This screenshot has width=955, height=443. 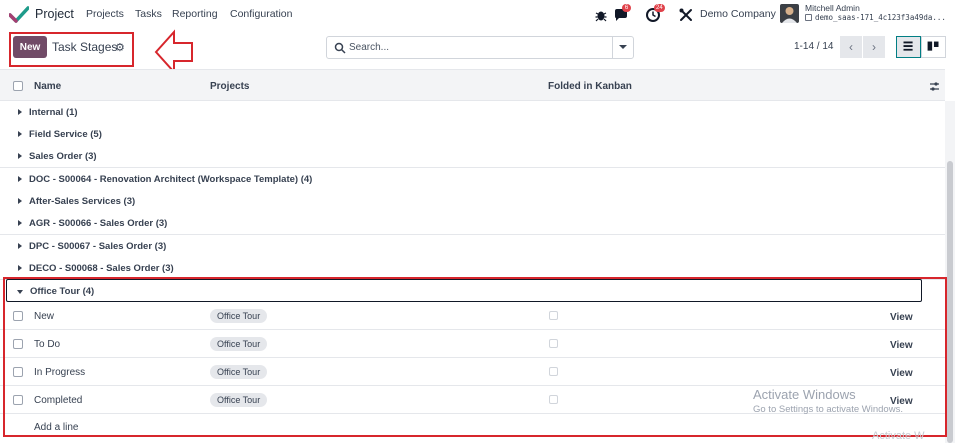 I want to click on group-label: Internal (1), so click(x=53, y=112).